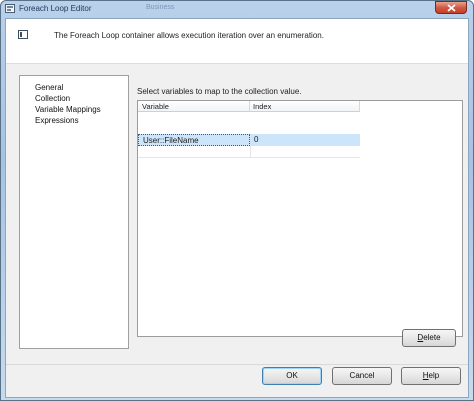 Image resolution: width=474 pixels, height=401 pixels. I want to click on column-header-variable-label: Variable, so click(155, 106).